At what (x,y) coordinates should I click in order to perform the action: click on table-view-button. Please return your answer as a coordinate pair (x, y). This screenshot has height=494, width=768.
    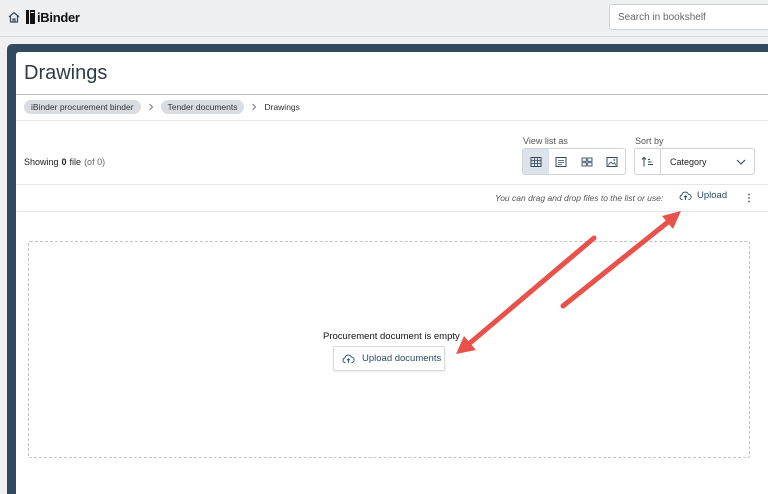
    Looking at the image, I should click on (536, 161).